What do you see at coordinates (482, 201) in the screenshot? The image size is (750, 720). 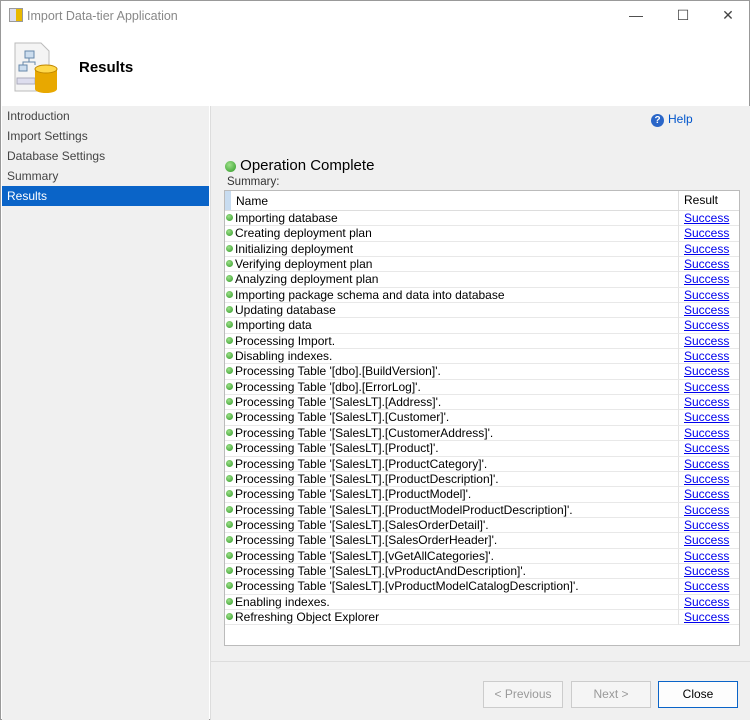 I see `table-header: Name Result` at bounding box center [482, 201].